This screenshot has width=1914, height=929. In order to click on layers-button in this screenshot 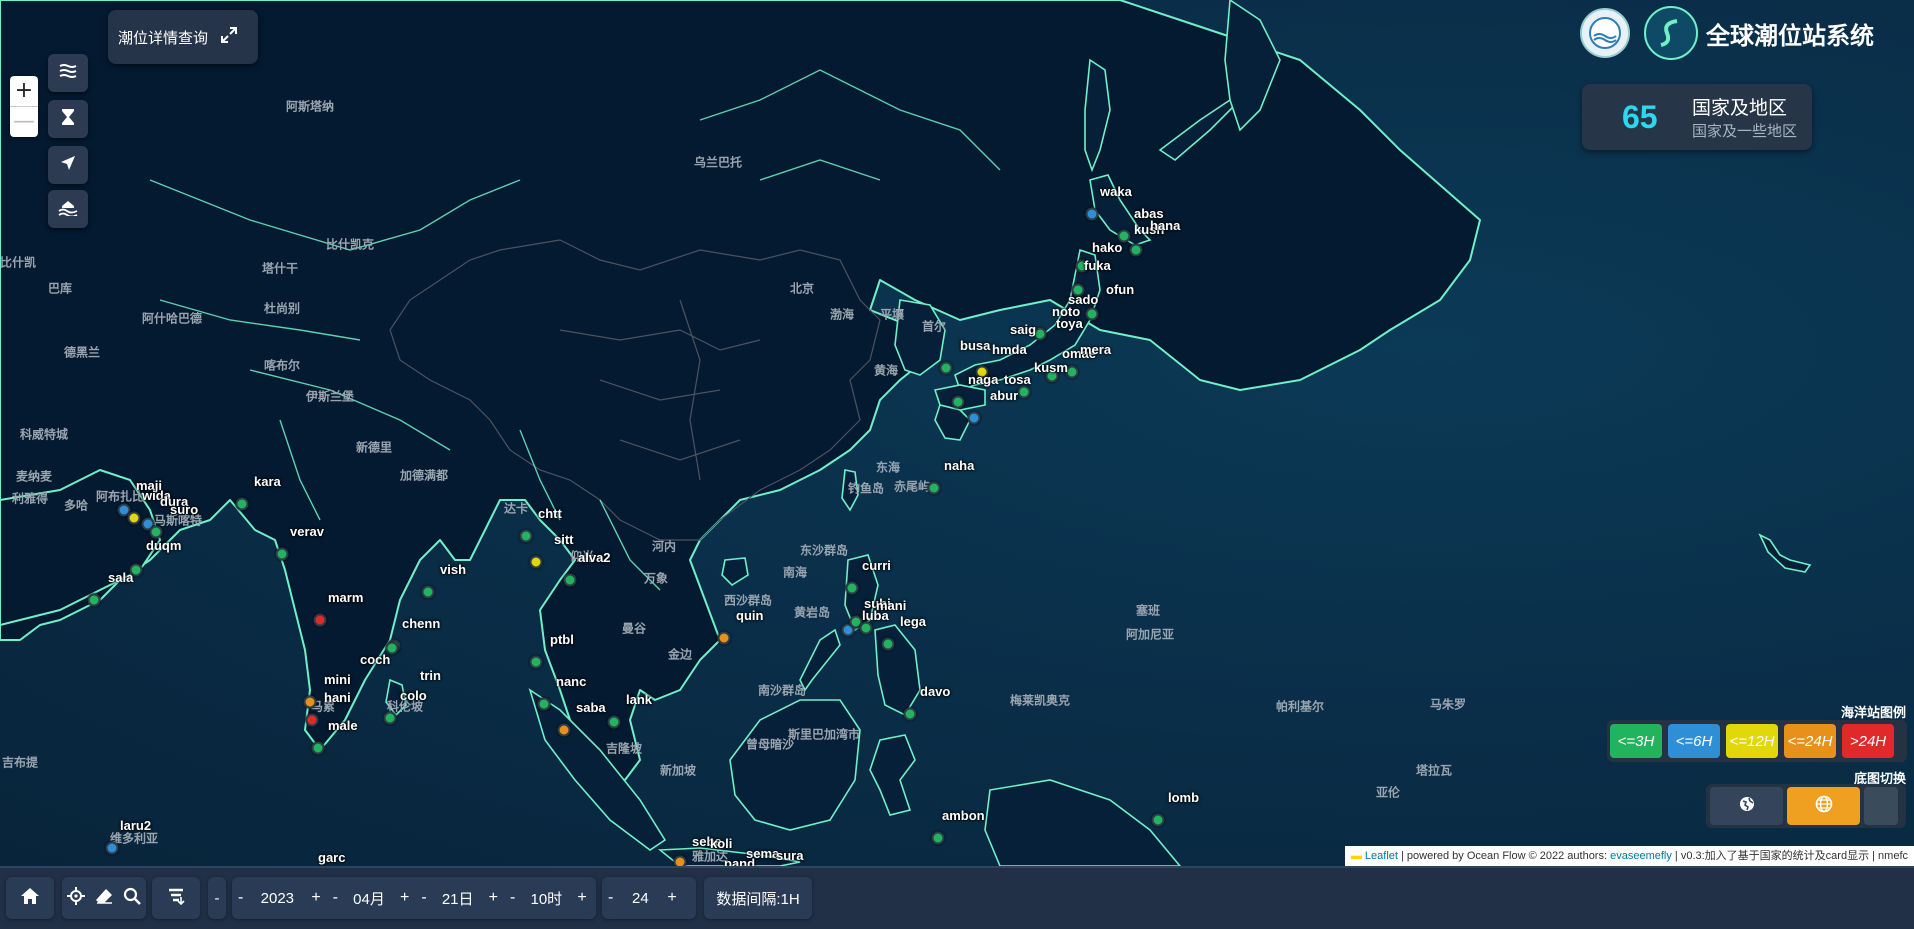, I will do `click(68, 73)`.